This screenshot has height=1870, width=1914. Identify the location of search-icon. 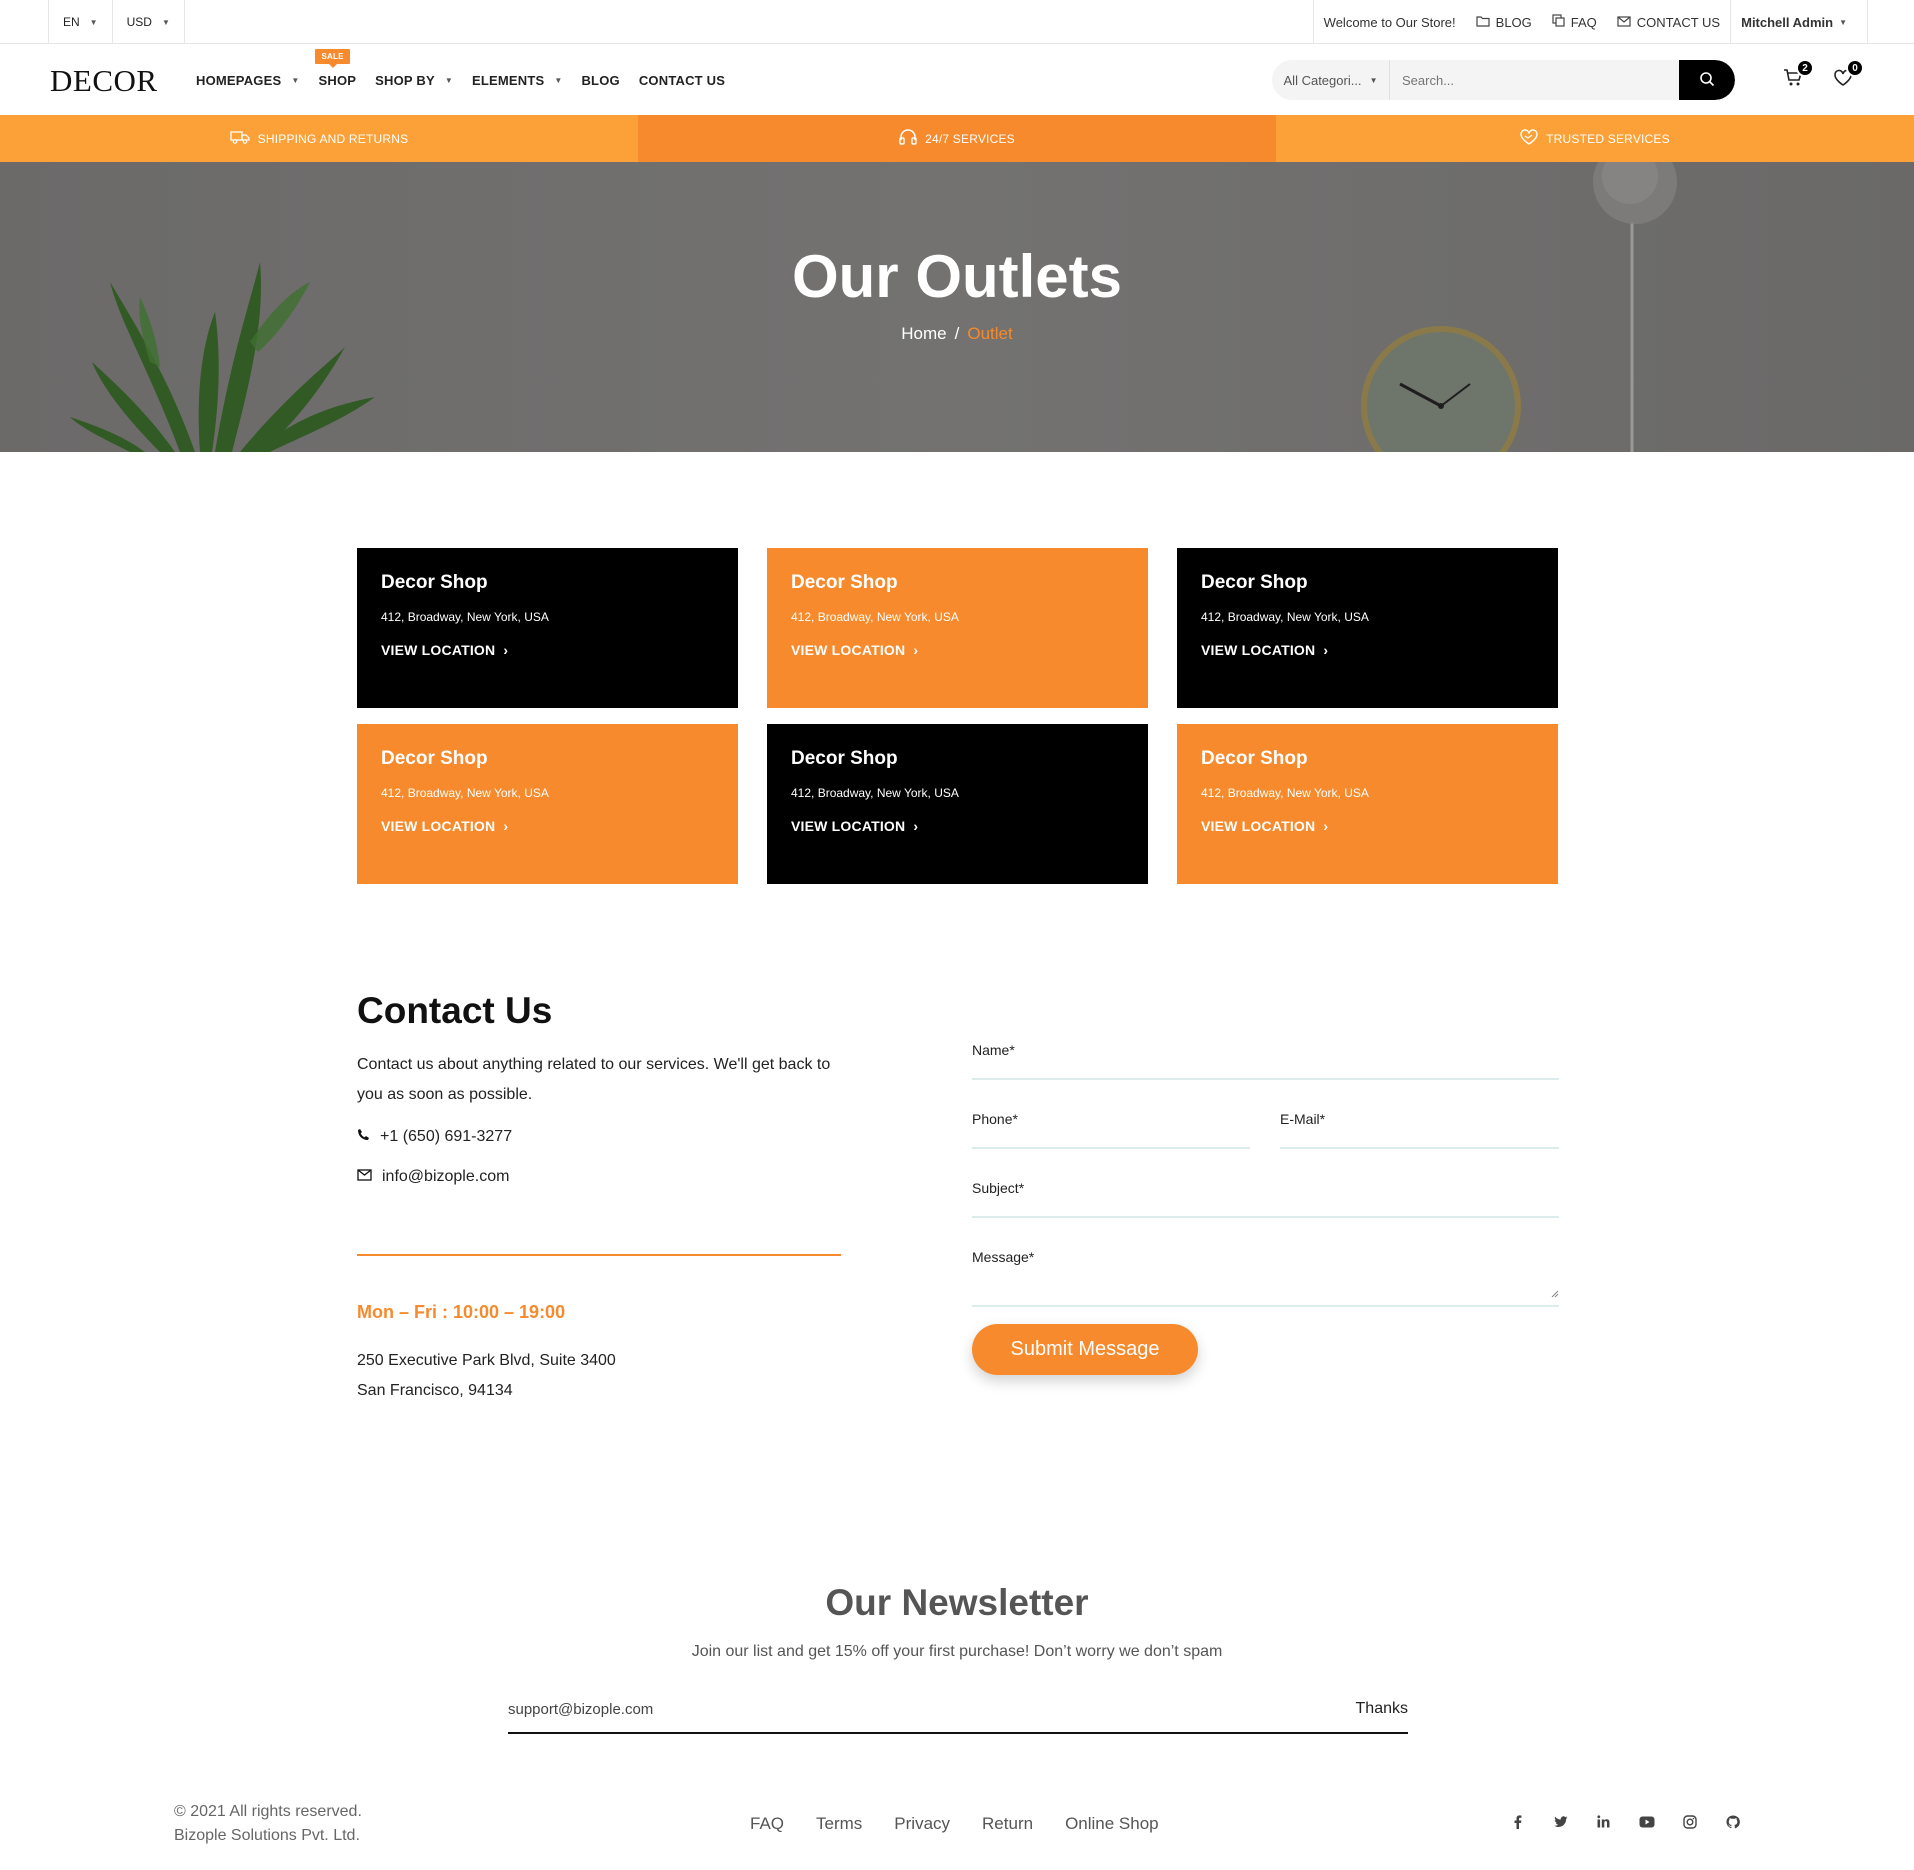
(1707, 80).